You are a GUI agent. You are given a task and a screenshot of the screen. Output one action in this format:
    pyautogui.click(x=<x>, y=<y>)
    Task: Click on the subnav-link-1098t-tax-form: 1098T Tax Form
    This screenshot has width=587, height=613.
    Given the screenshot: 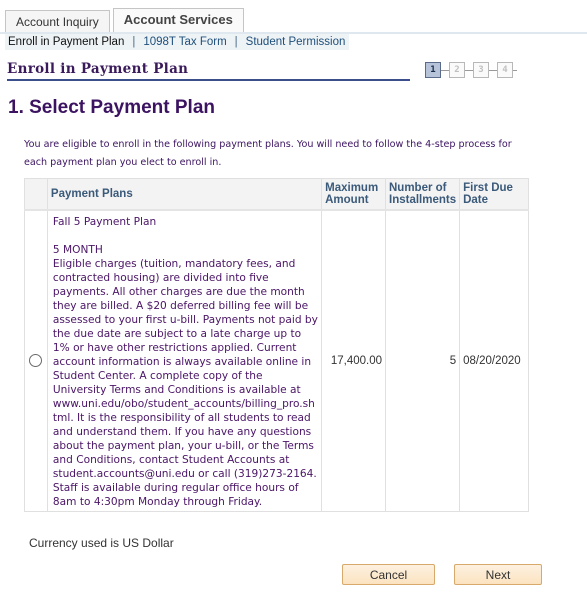 What is the action you would take?
    pyautogui.click(x=184, y=42)
    